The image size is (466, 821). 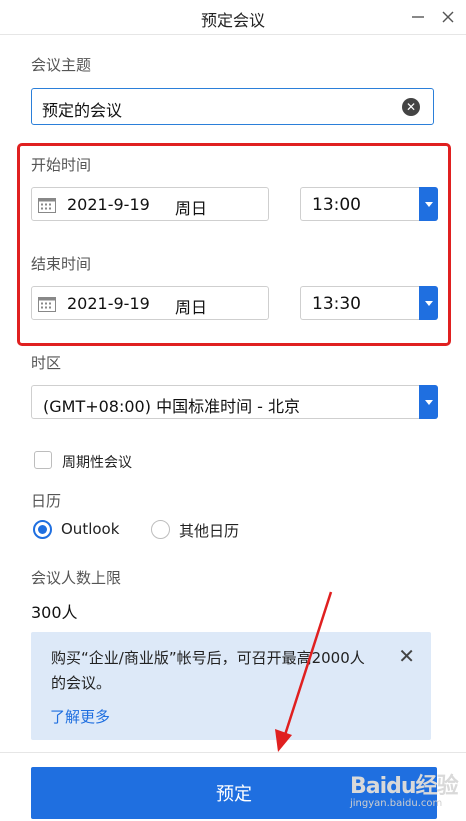 I want to click on minimize-icon, so click(x=418, y=17).